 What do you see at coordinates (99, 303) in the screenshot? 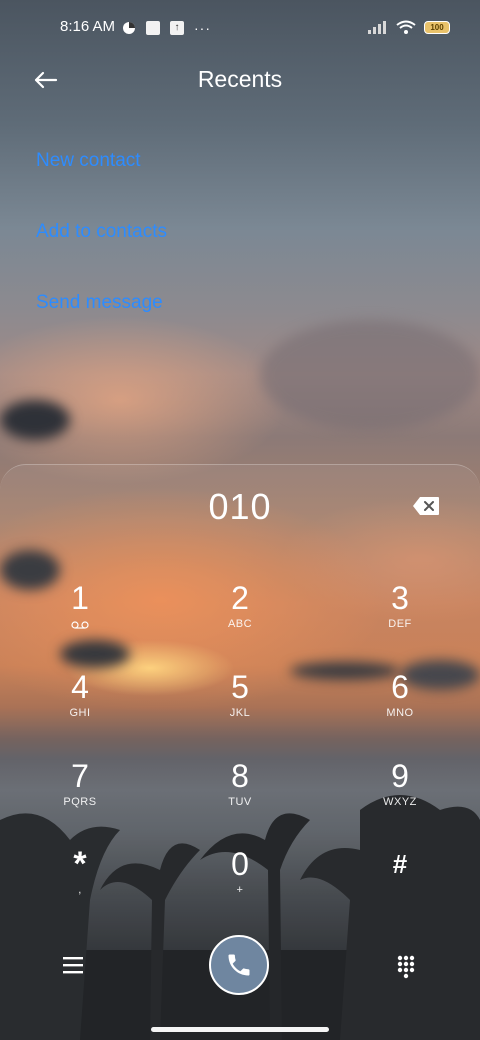
I see `send-message-link: Send message` at bounding box center [99, 303].